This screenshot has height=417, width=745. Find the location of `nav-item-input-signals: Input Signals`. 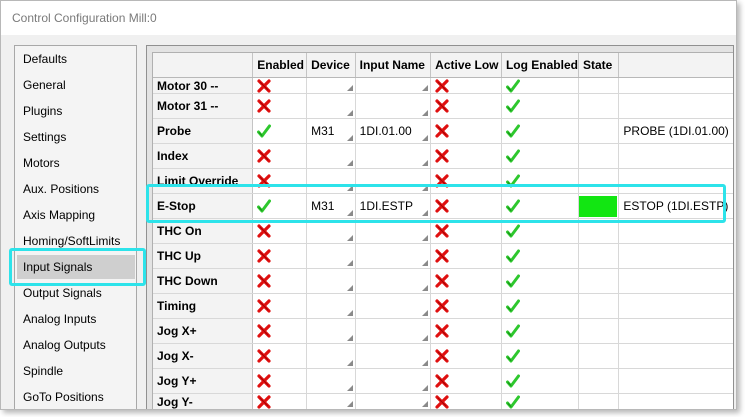

nav-item-input-signals: Input Signals is located at coordinates (76, 267).